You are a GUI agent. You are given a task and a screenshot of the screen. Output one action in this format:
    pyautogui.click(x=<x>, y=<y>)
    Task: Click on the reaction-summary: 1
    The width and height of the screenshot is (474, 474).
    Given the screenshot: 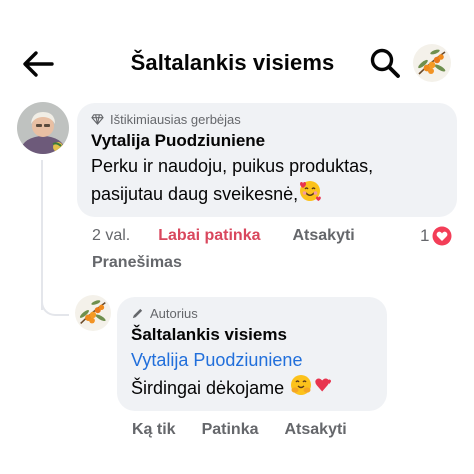 What is the action you would take?
    pyautogui.click(x=436, y=236)
    